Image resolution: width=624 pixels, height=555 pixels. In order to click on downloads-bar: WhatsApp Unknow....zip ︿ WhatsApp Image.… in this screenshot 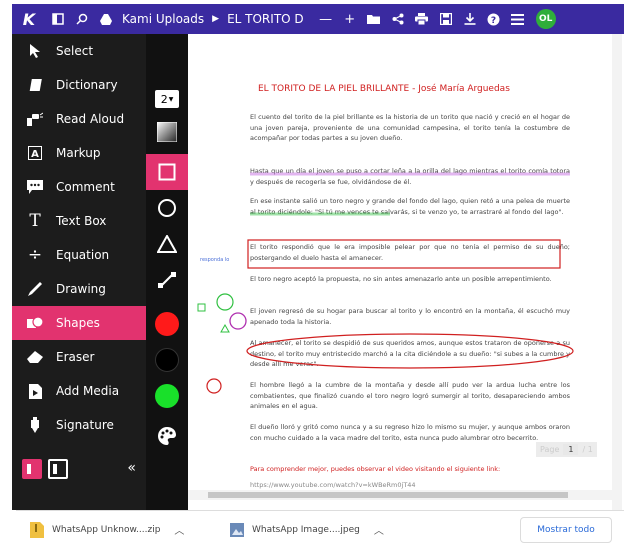, I will do `click(320, 529)`.